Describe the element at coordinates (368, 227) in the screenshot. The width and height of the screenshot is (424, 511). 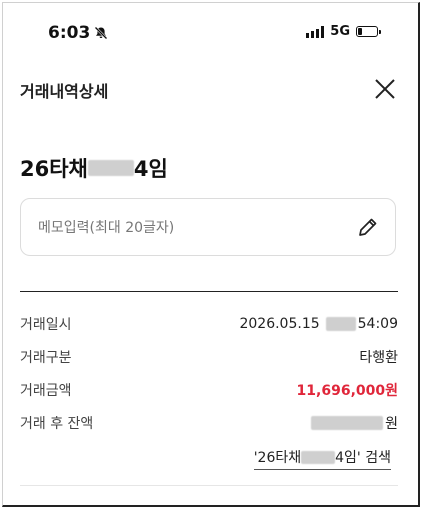
I see `pencil-icon` at that location.